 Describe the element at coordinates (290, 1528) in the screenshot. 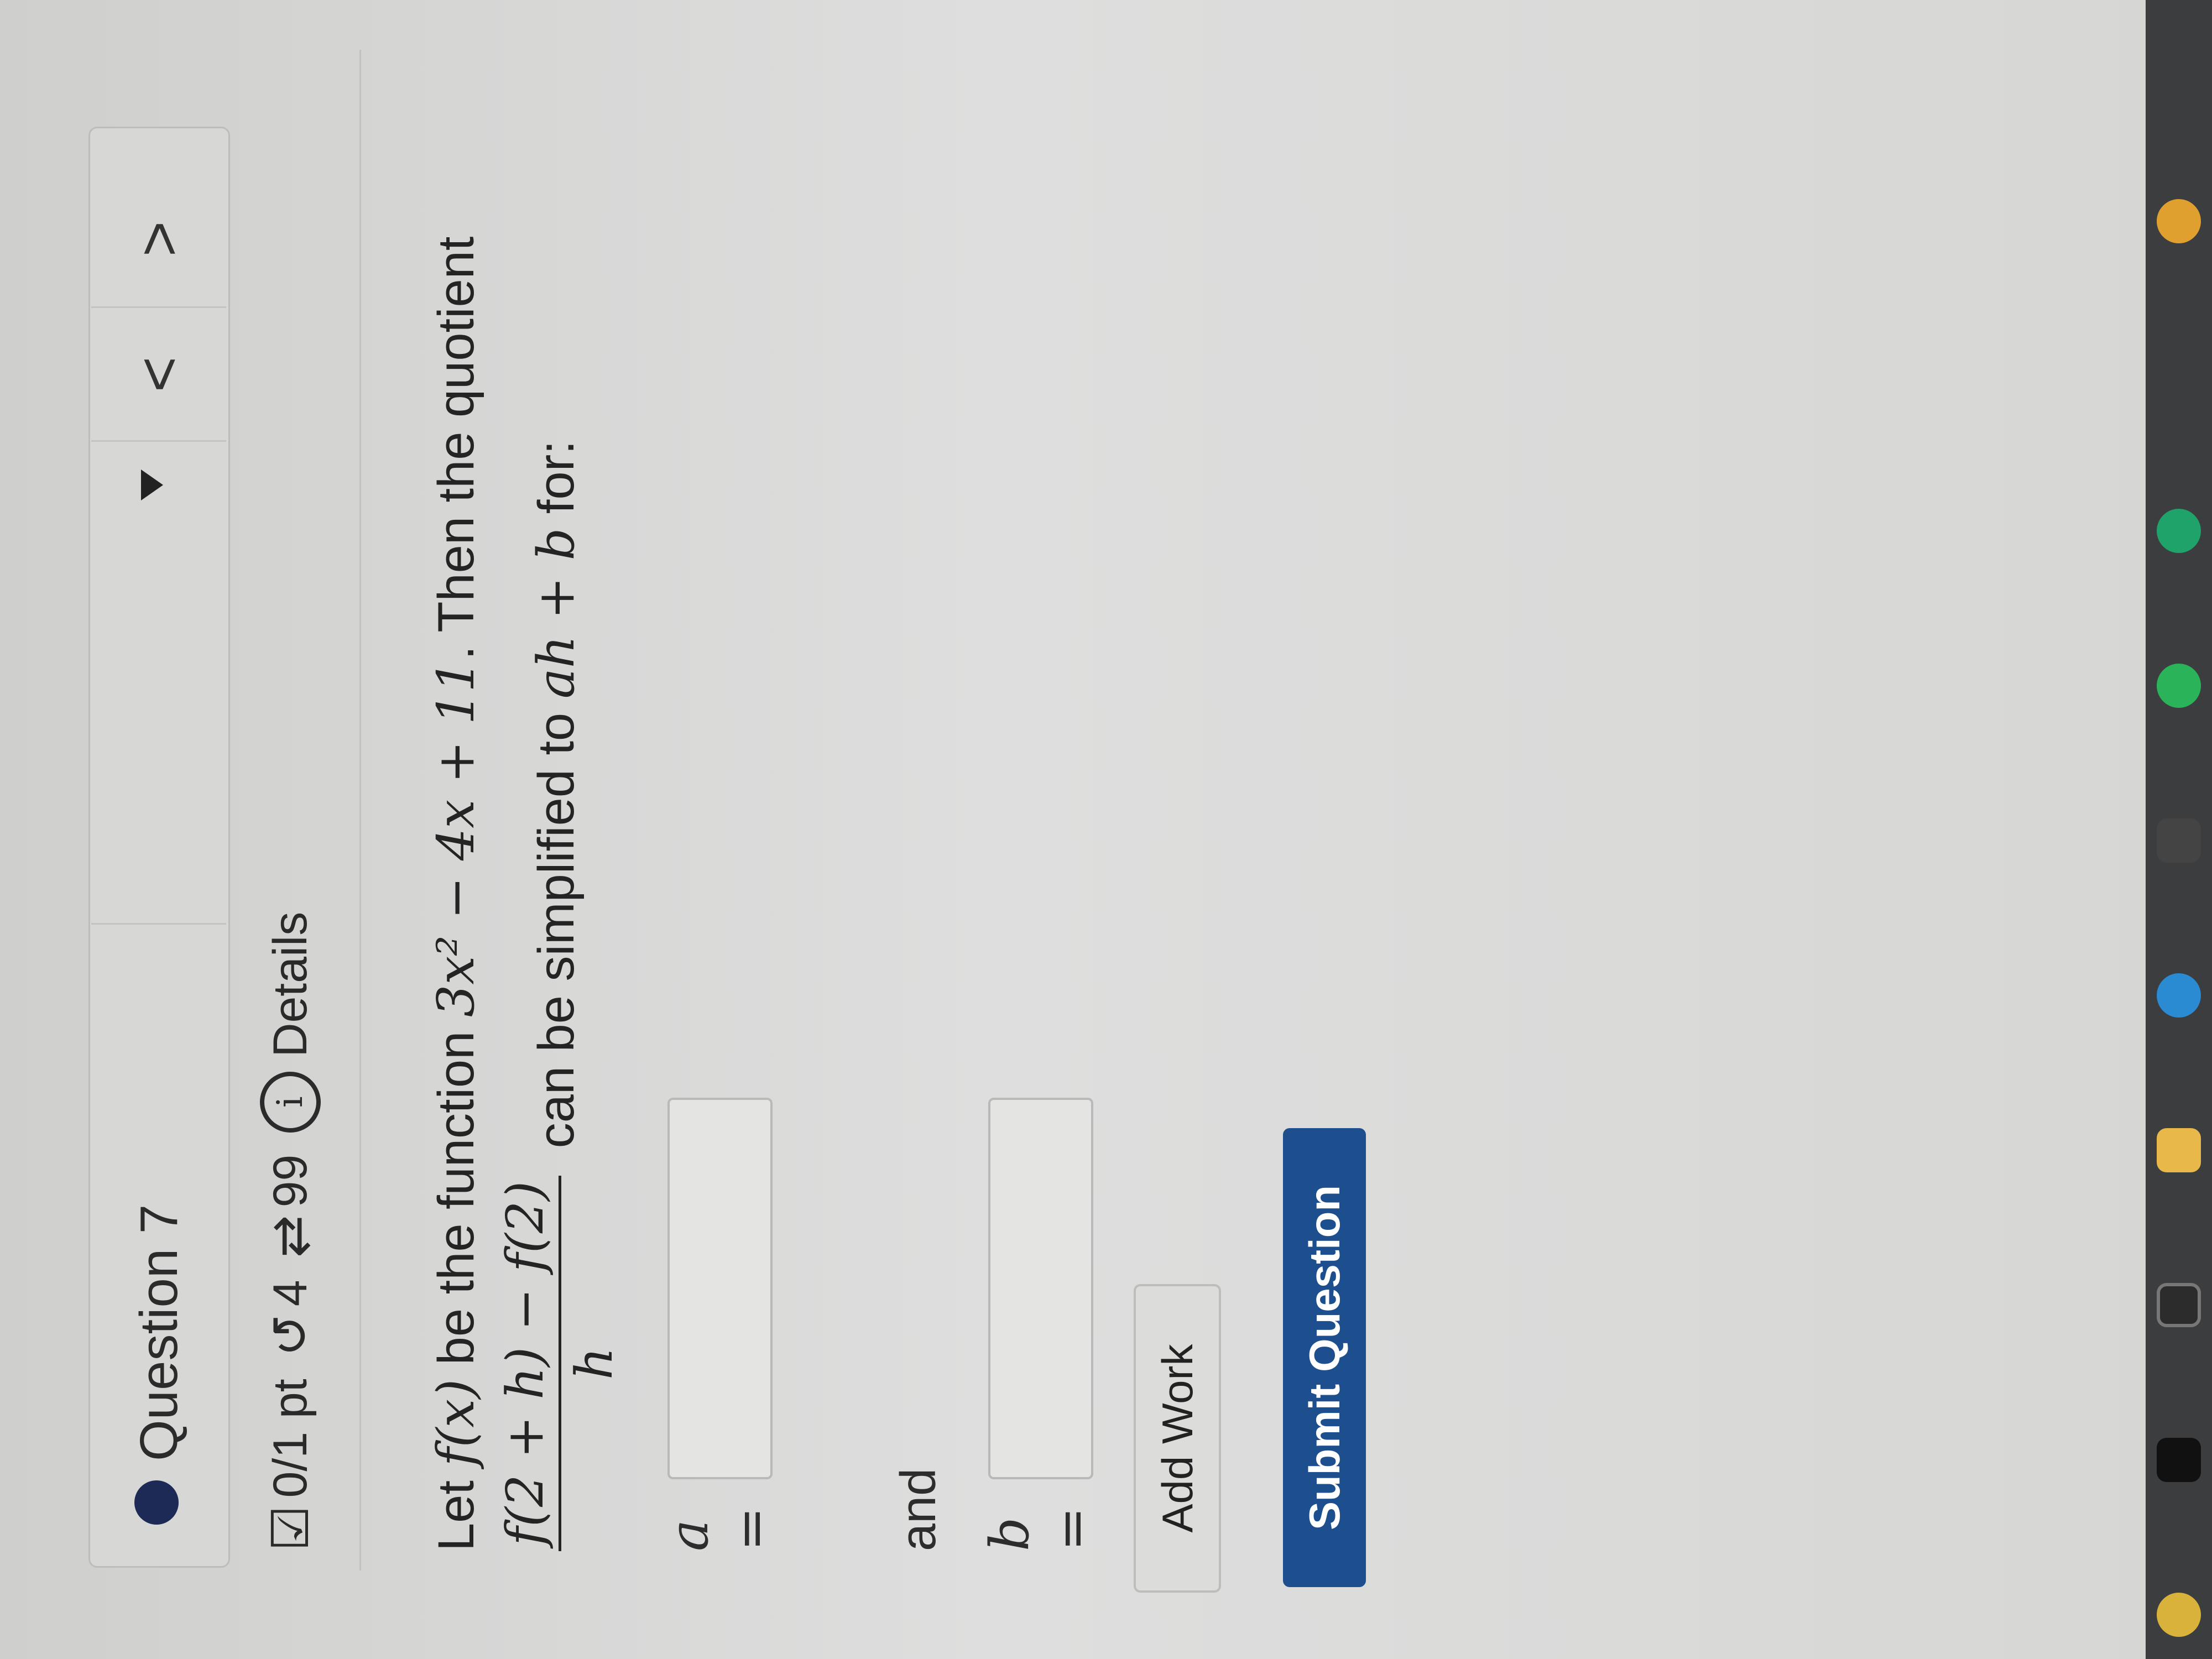

I see `score-checkbox-icon: ☑` at that location.